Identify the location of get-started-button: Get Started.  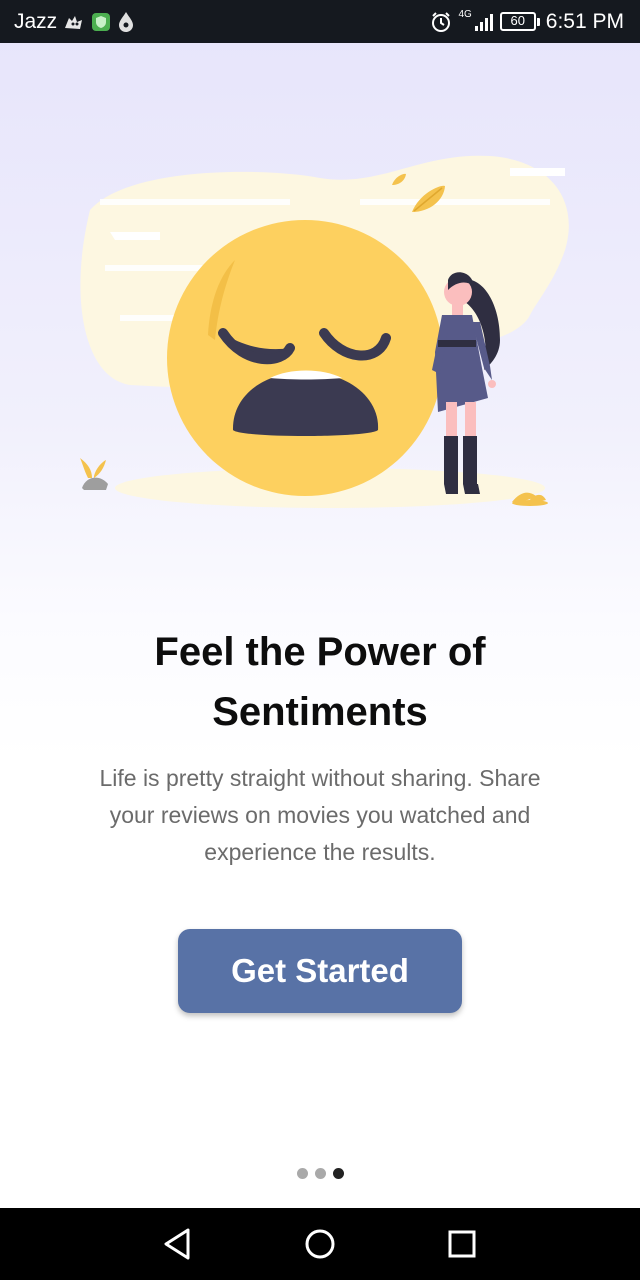
(320, 971).